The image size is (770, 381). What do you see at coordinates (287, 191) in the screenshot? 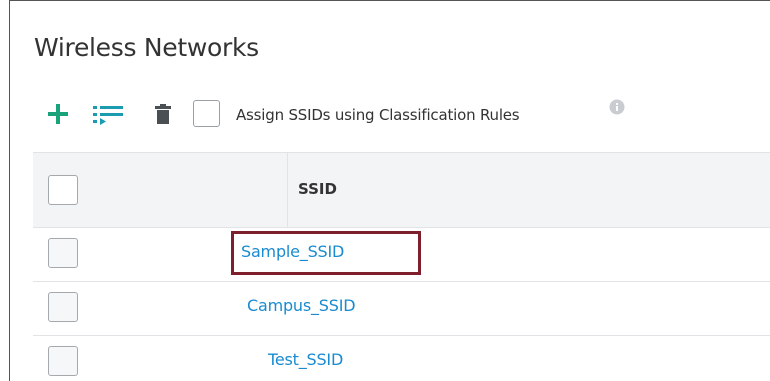
I see `column-divider` at bounding box center [287, 191].